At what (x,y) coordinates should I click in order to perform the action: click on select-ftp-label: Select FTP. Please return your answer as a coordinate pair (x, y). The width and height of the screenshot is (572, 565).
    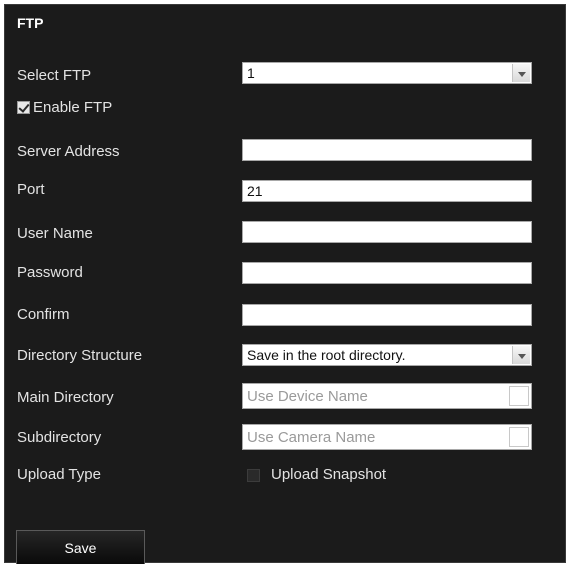
    Looking at the image, I should click on (54, 75).